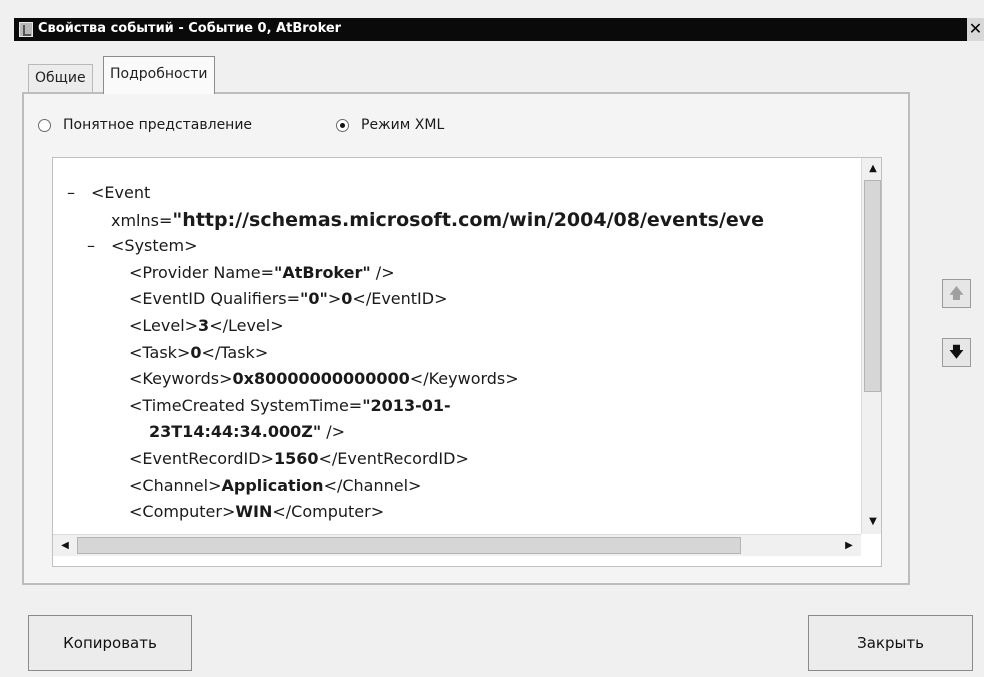  Describe the element at coordinates (457, 326) in the screenshot. I see `xml-line: <Level>3</Level>` at that location.